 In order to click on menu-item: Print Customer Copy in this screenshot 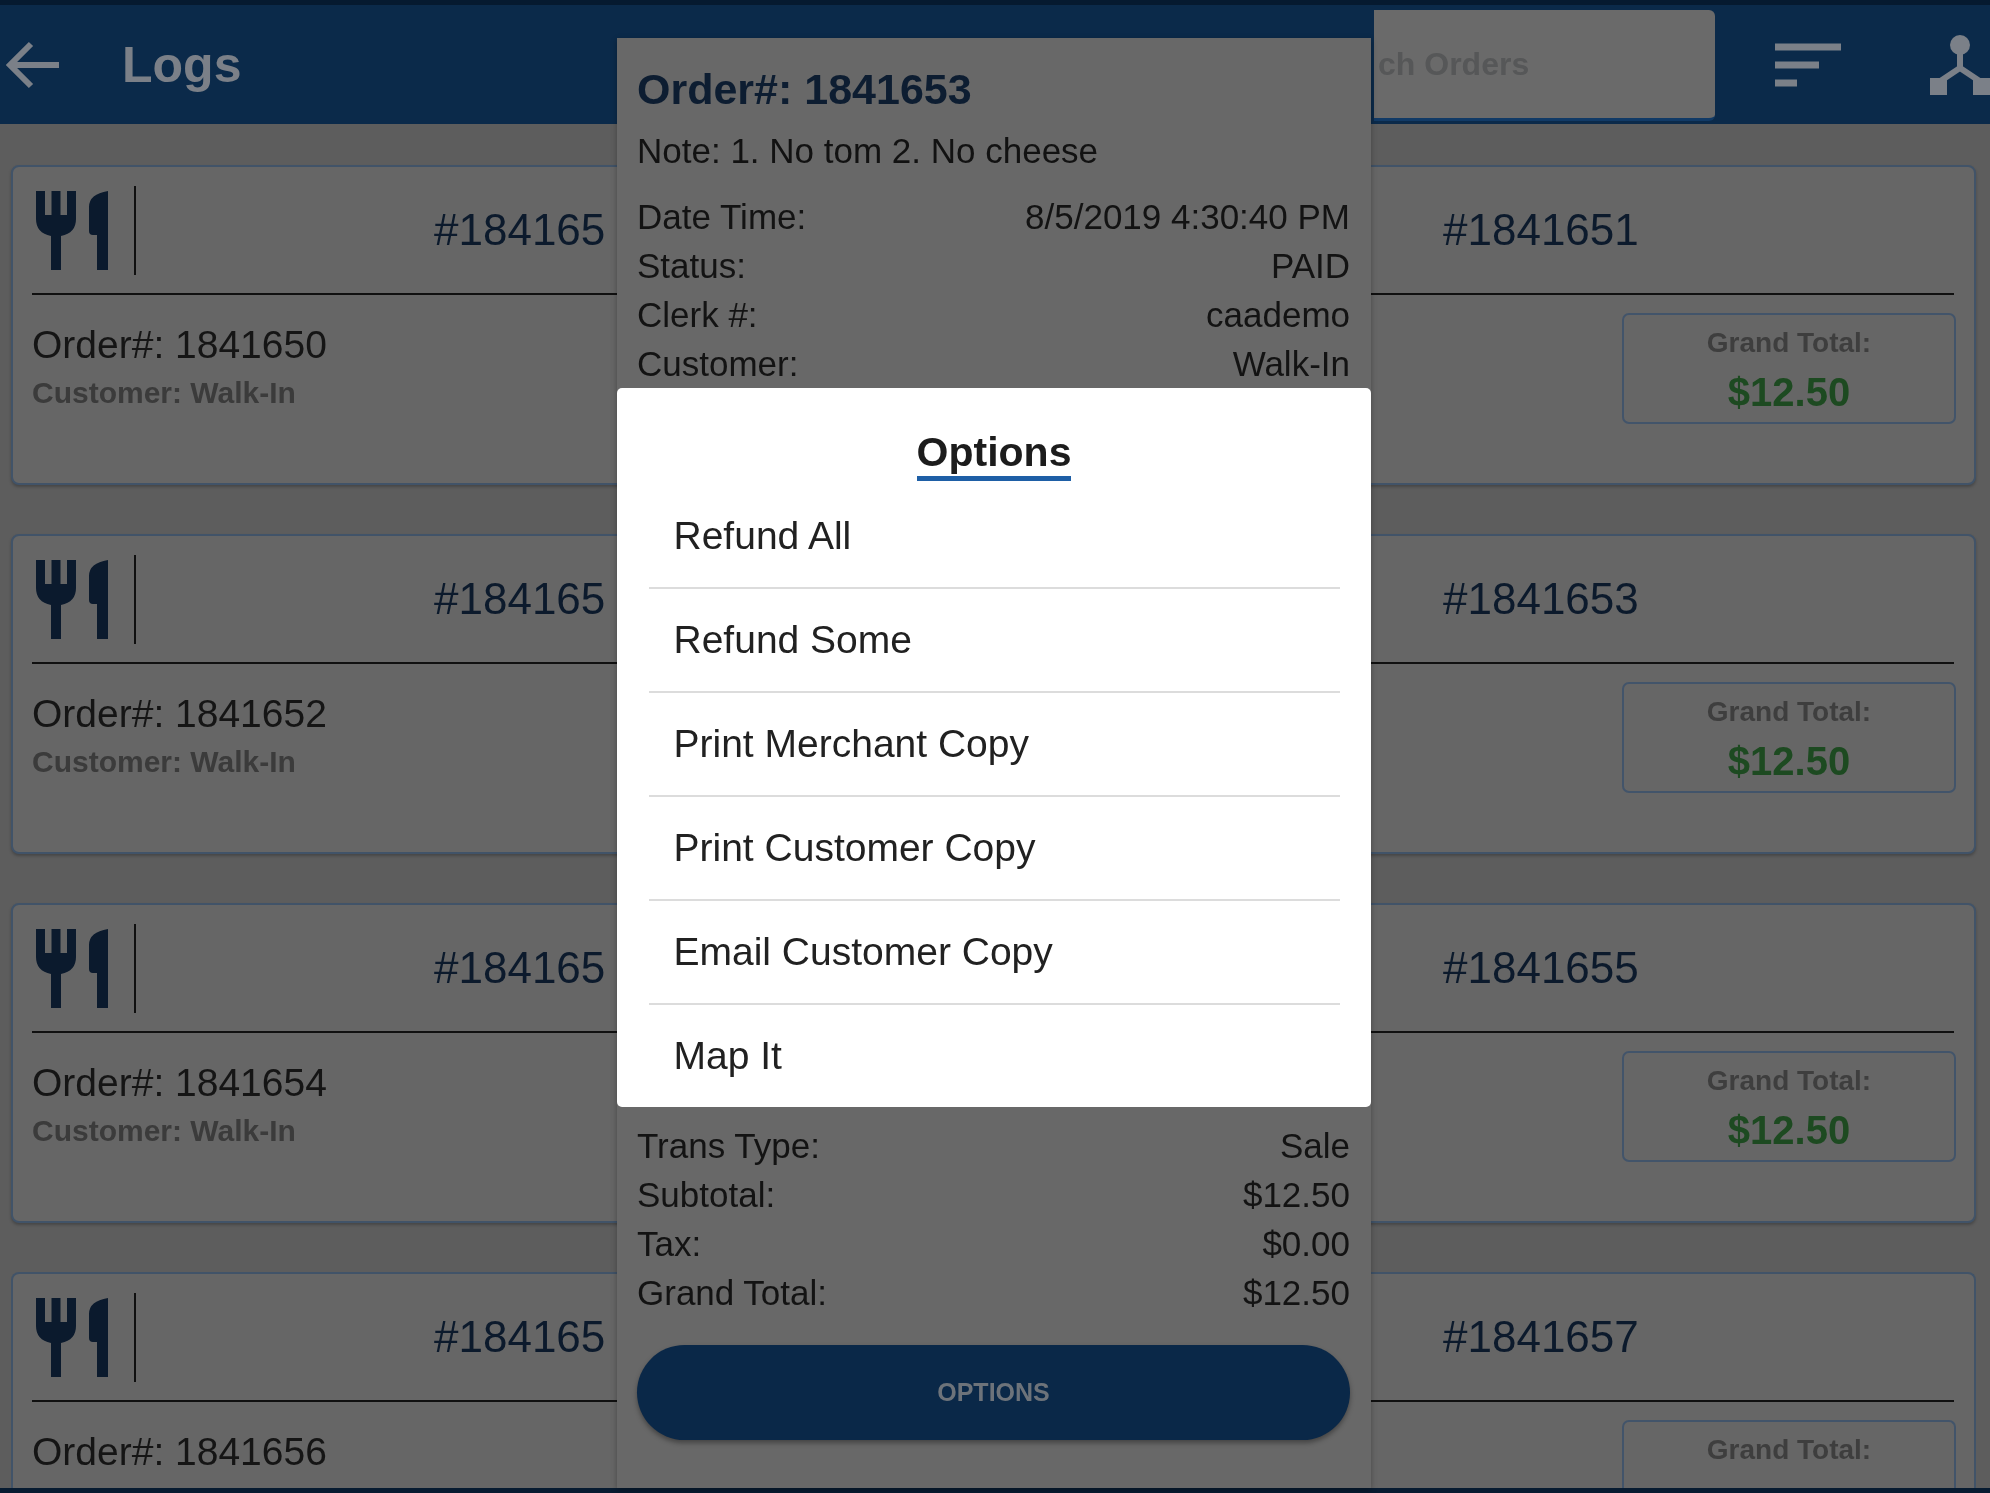, I will do `click(994, 849)`.